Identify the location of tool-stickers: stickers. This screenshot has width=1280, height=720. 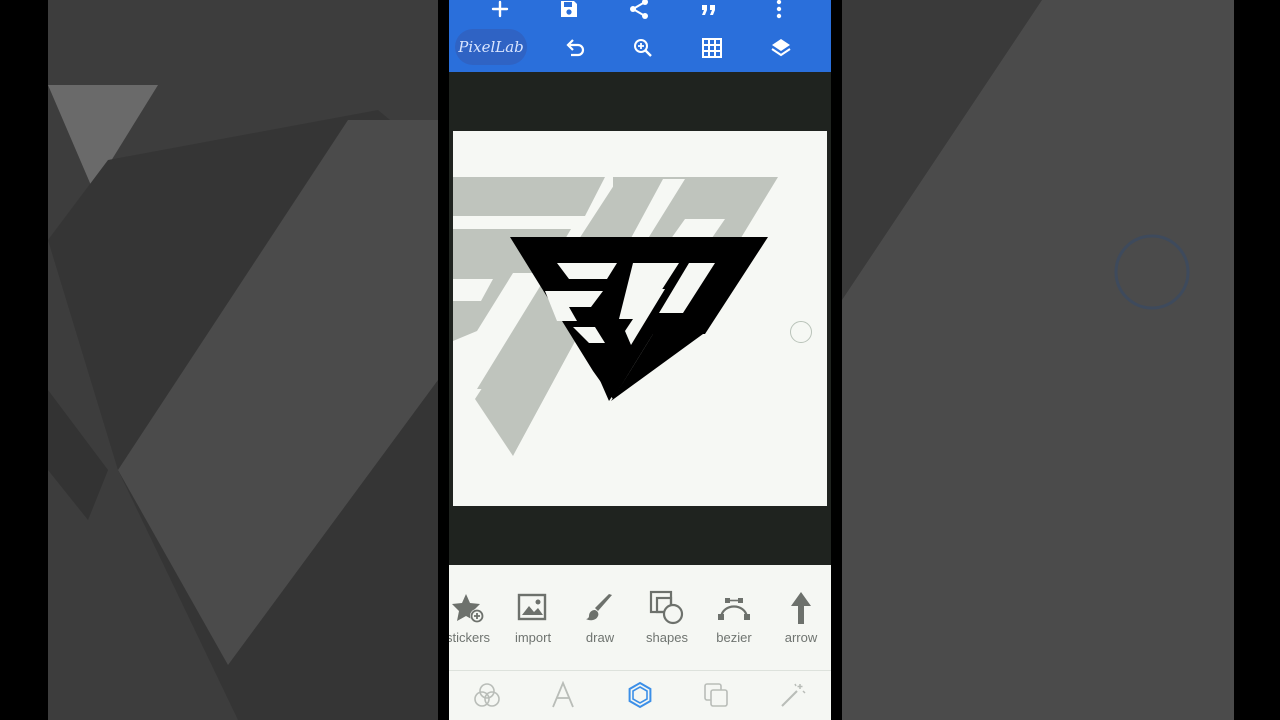
(474, 623).